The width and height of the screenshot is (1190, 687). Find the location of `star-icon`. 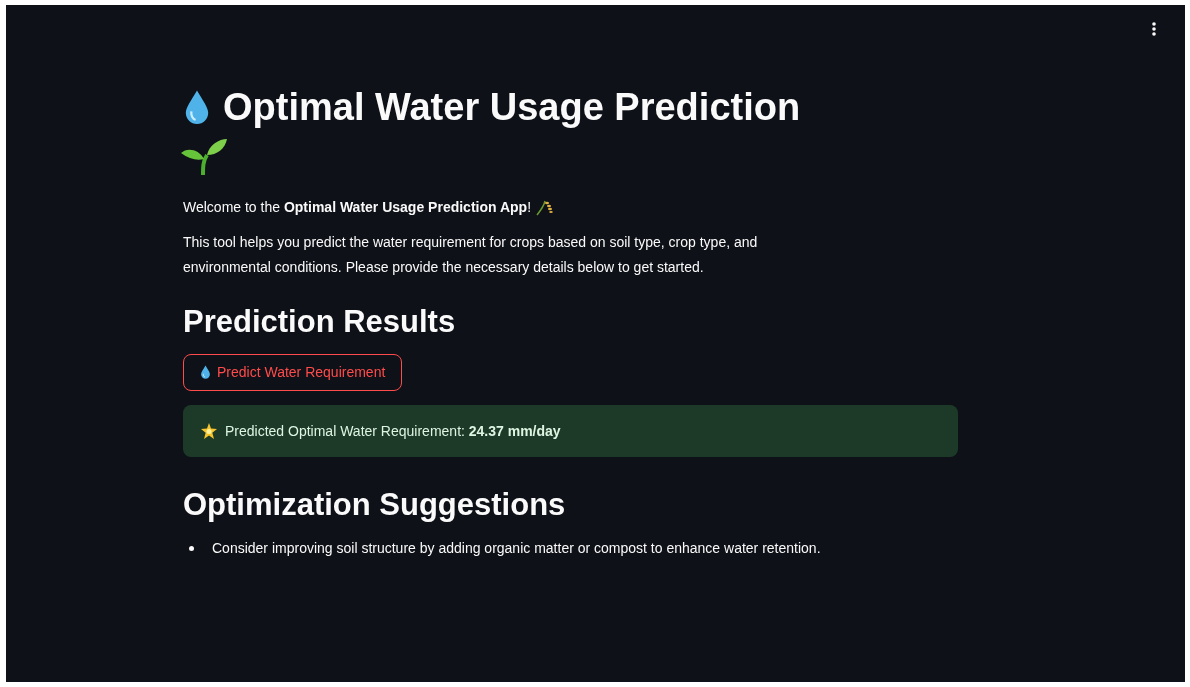

star-icon is located at coordinates (209, 431).